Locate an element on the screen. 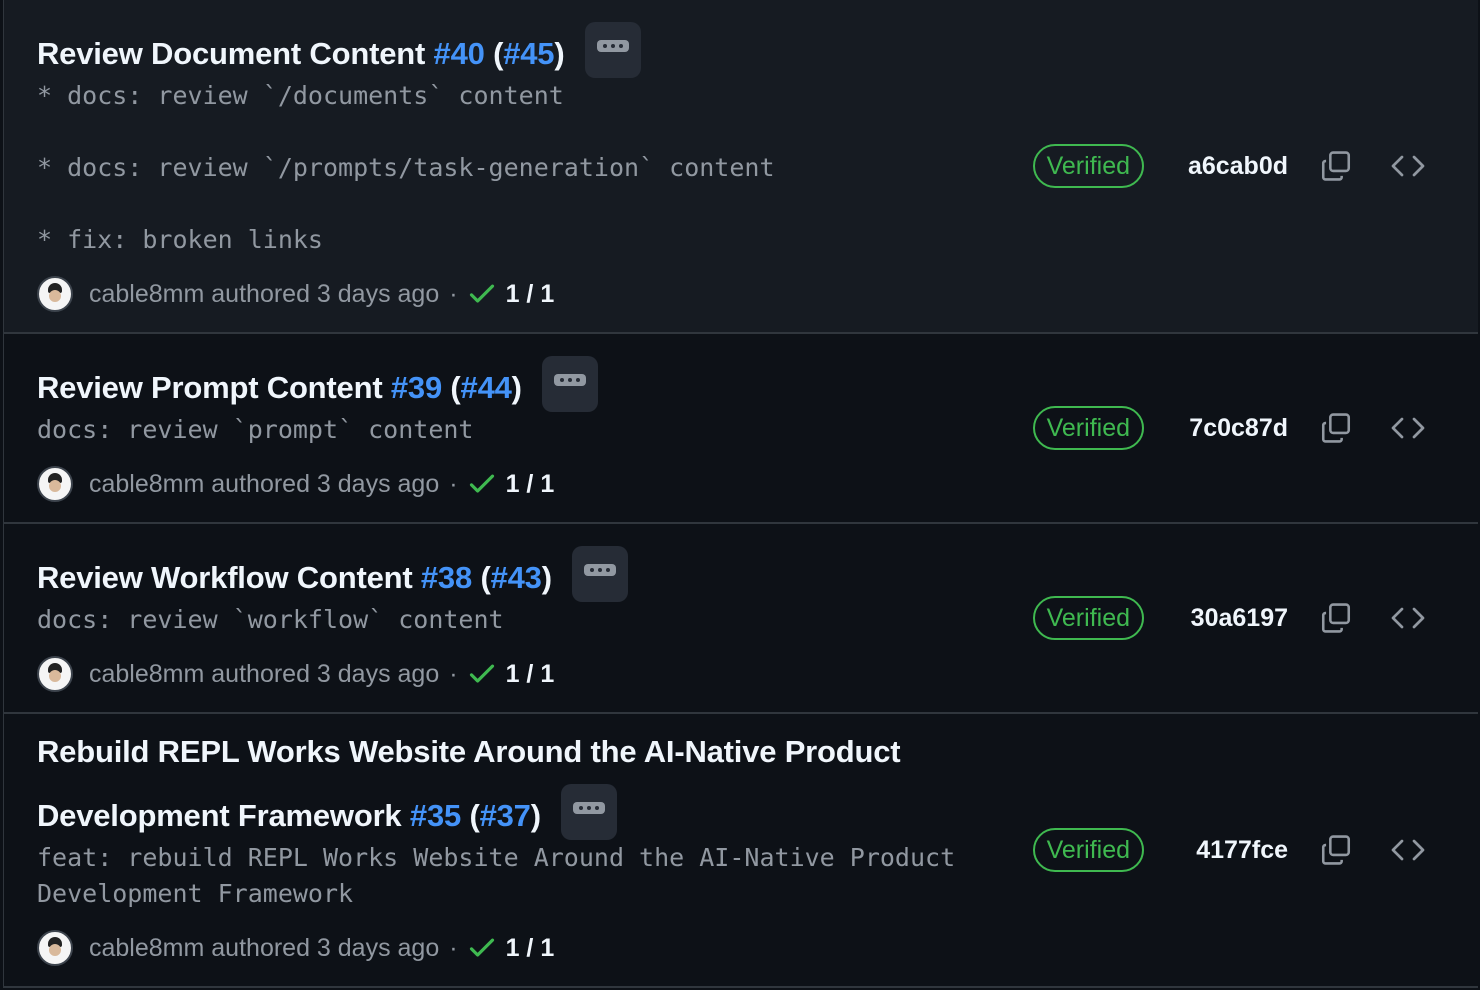 Image resolution: width=1480 pixels, height=990 pixels. pr-link: #38 is located at coordinates (446, 577).